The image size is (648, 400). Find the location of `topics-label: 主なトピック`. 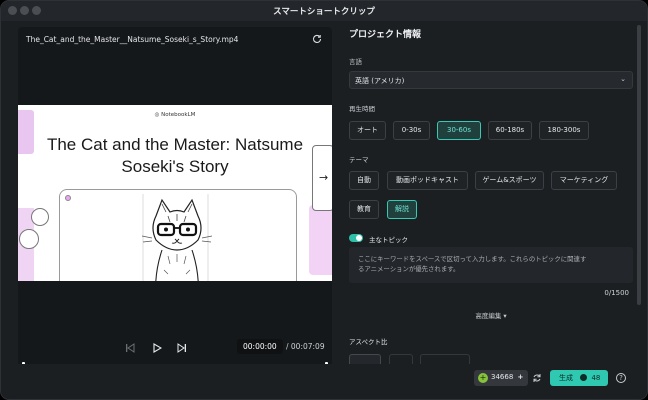

topics-label: 主なトピック is located at coordinates (388, 240).